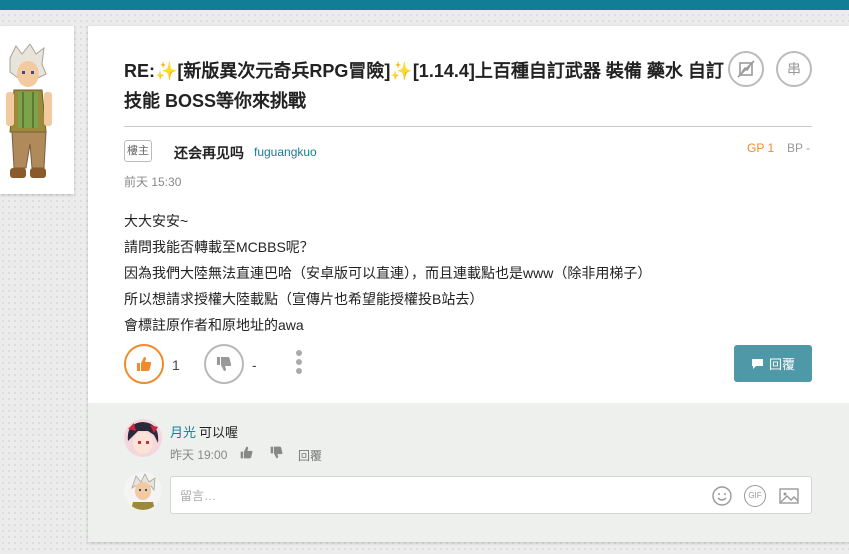  What do you see at coordinates (304, 299) in the screenshot?
I see `content-line: 所以想請求授權大陸載點（宣傳片也希望能授權投B站去）` at bounding box center [304, 299].